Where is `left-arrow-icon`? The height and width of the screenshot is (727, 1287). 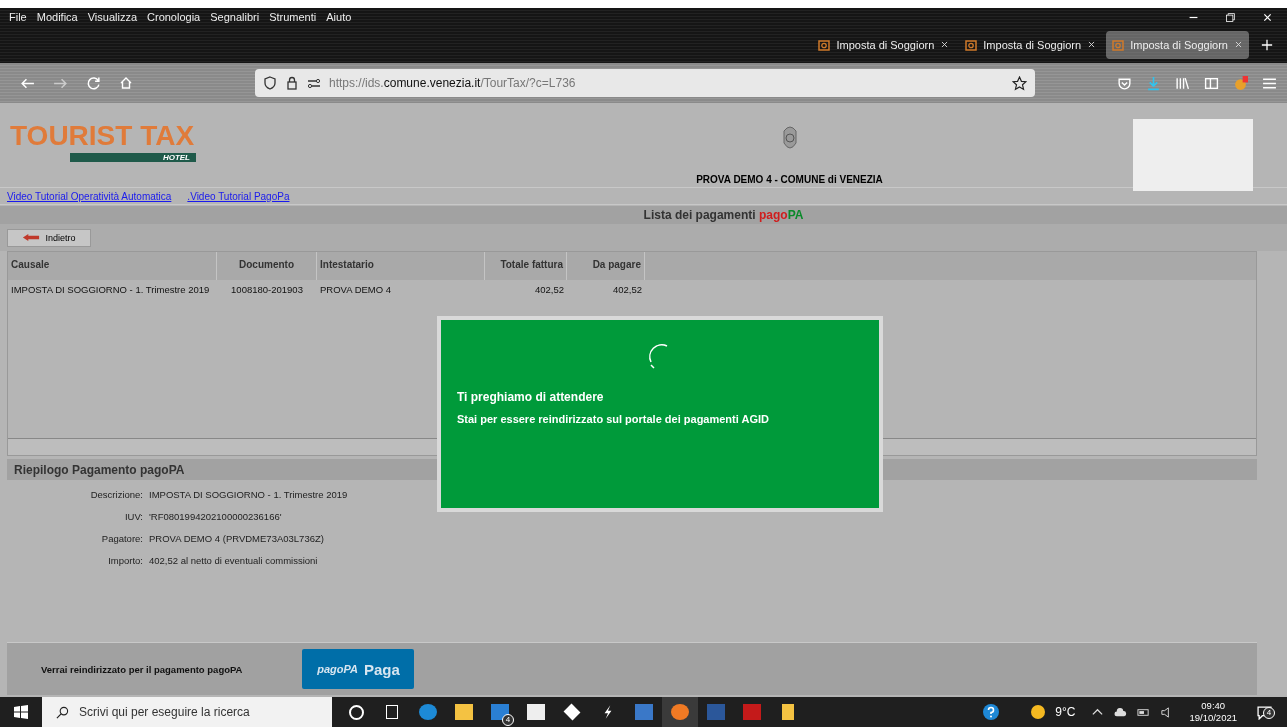 left-arrow-icon is located at coordinates (31, 237).